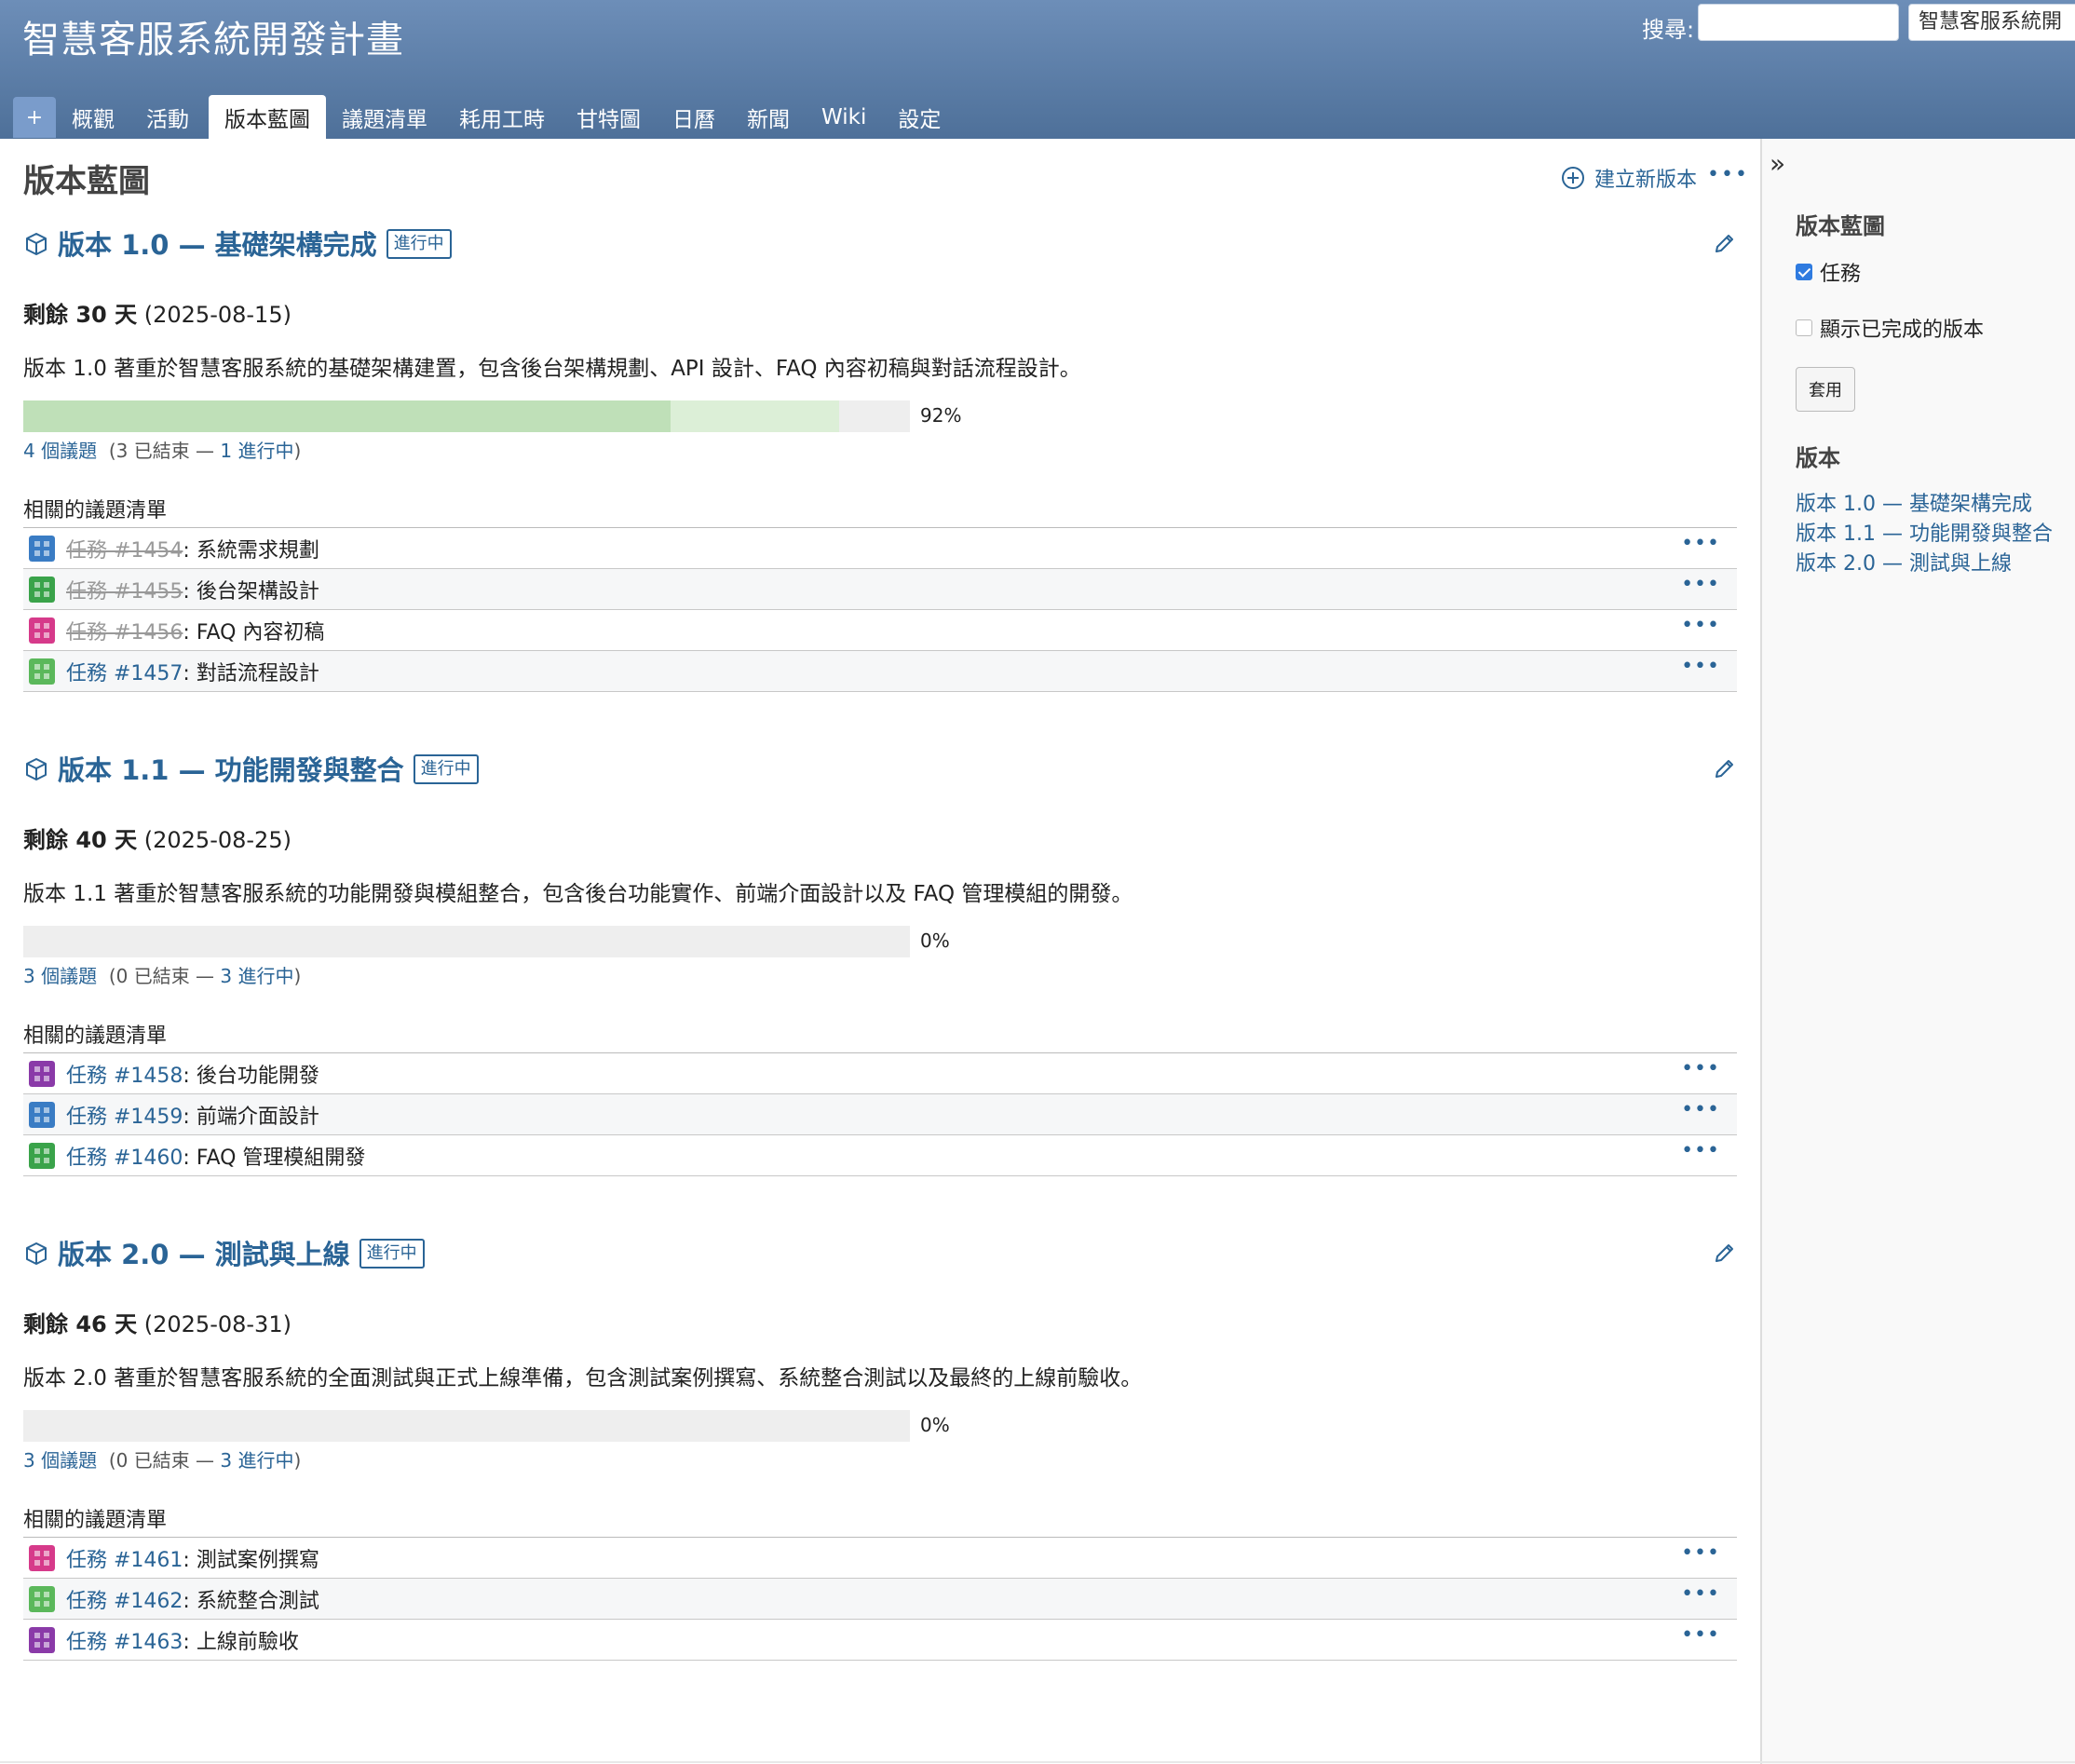  What do you see at coordinates (1629, 178) in the screenshot?
I see `new-version-link: 建立新版本` at bounding box center [1629, 178].